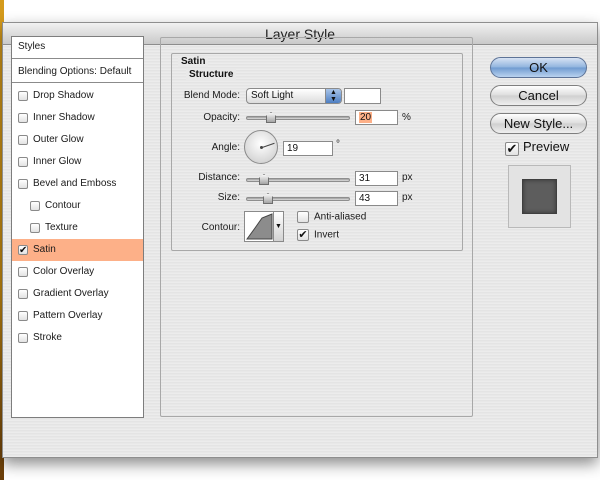 Image resolution: width=600 pixels, height=480 pixels. I want to click on style-preview, so click(539, 196).